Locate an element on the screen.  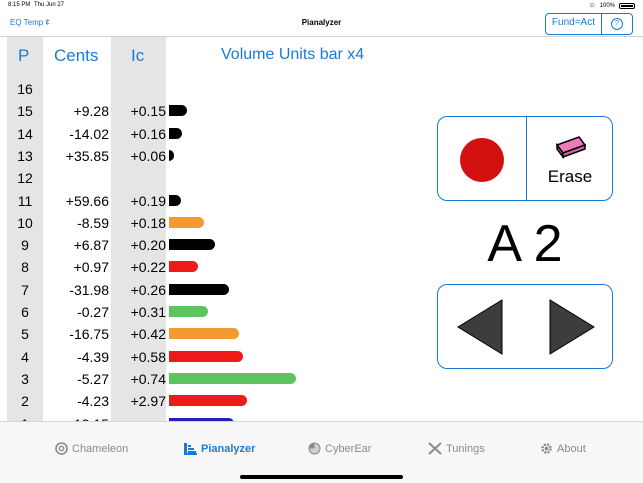
ic-value: +0.16 is located at coordinates (148, 133).